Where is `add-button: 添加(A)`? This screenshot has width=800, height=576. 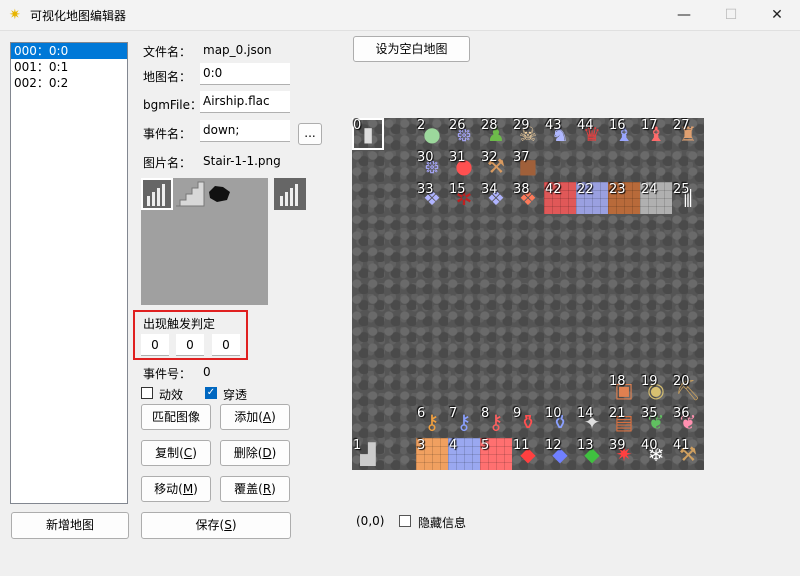
add-button: 添加(A) is located at coordinates (255, 417).